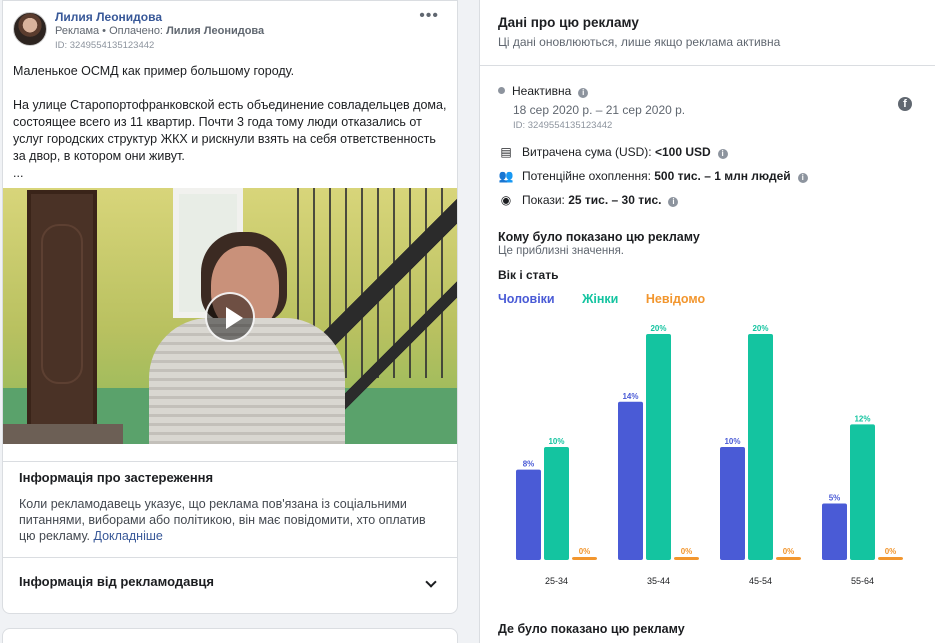  Describe the element at coordinates (556, 441) in the screenshot. I see `data-label-25-34-women: 10%` at that location.